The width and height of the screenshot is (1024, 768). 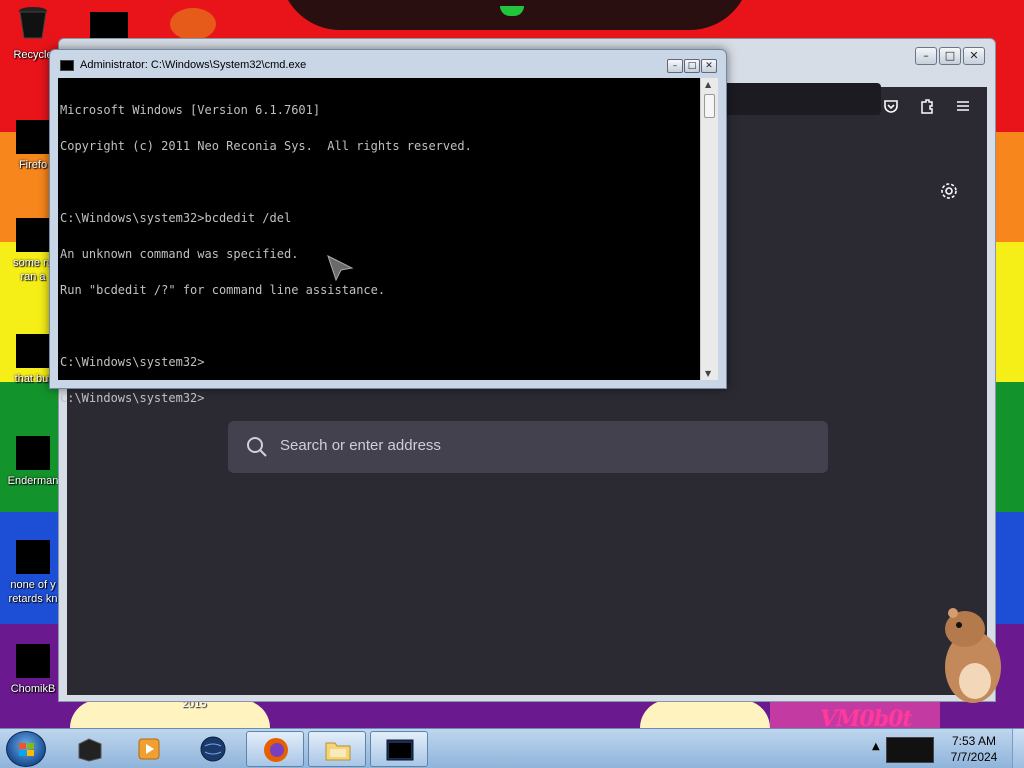 What do you see at coordinates (33, 689) in the screenshot?
I see `desktop-icon-label: ChomikB` at bounding box center [33, 689].